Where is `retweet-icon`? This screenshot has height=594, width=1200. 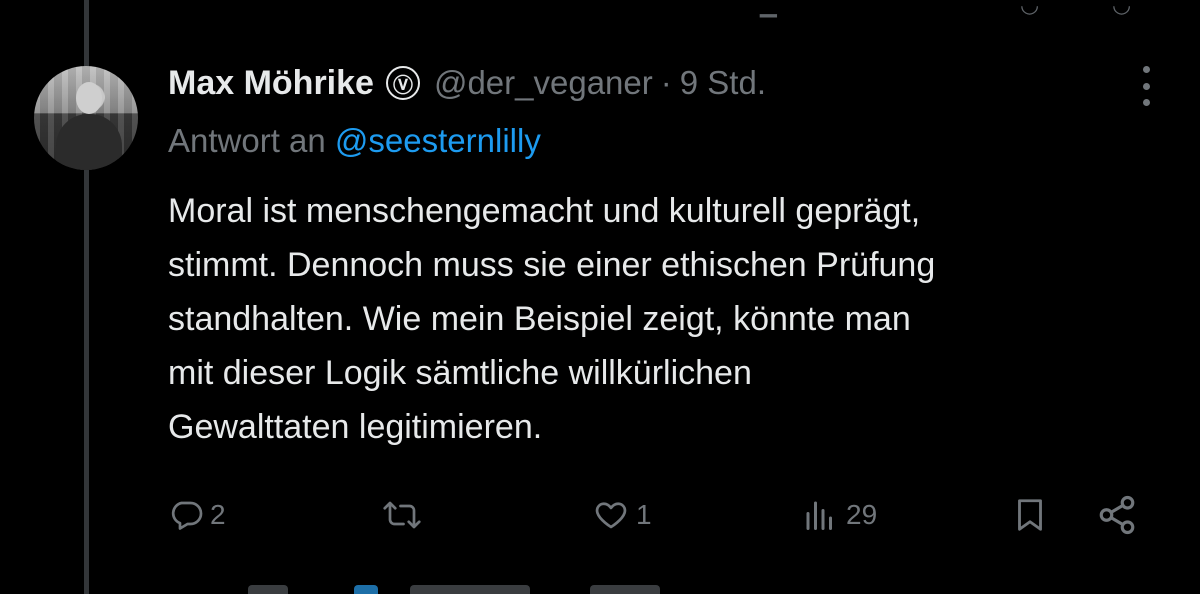
retweet-icon is located at coordinates (402, 515).